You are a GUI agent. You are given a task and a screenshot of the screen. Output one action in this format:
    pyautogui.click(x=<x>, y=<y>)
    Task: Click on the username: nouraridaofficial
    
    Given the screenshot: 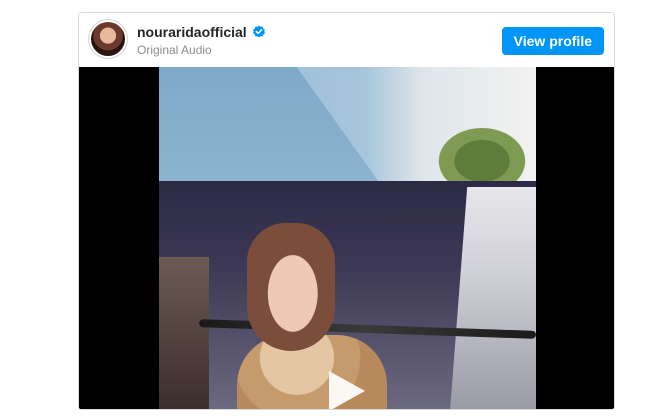 What is the action you would take?
    pyautogui.click(x=192, y=32)
    